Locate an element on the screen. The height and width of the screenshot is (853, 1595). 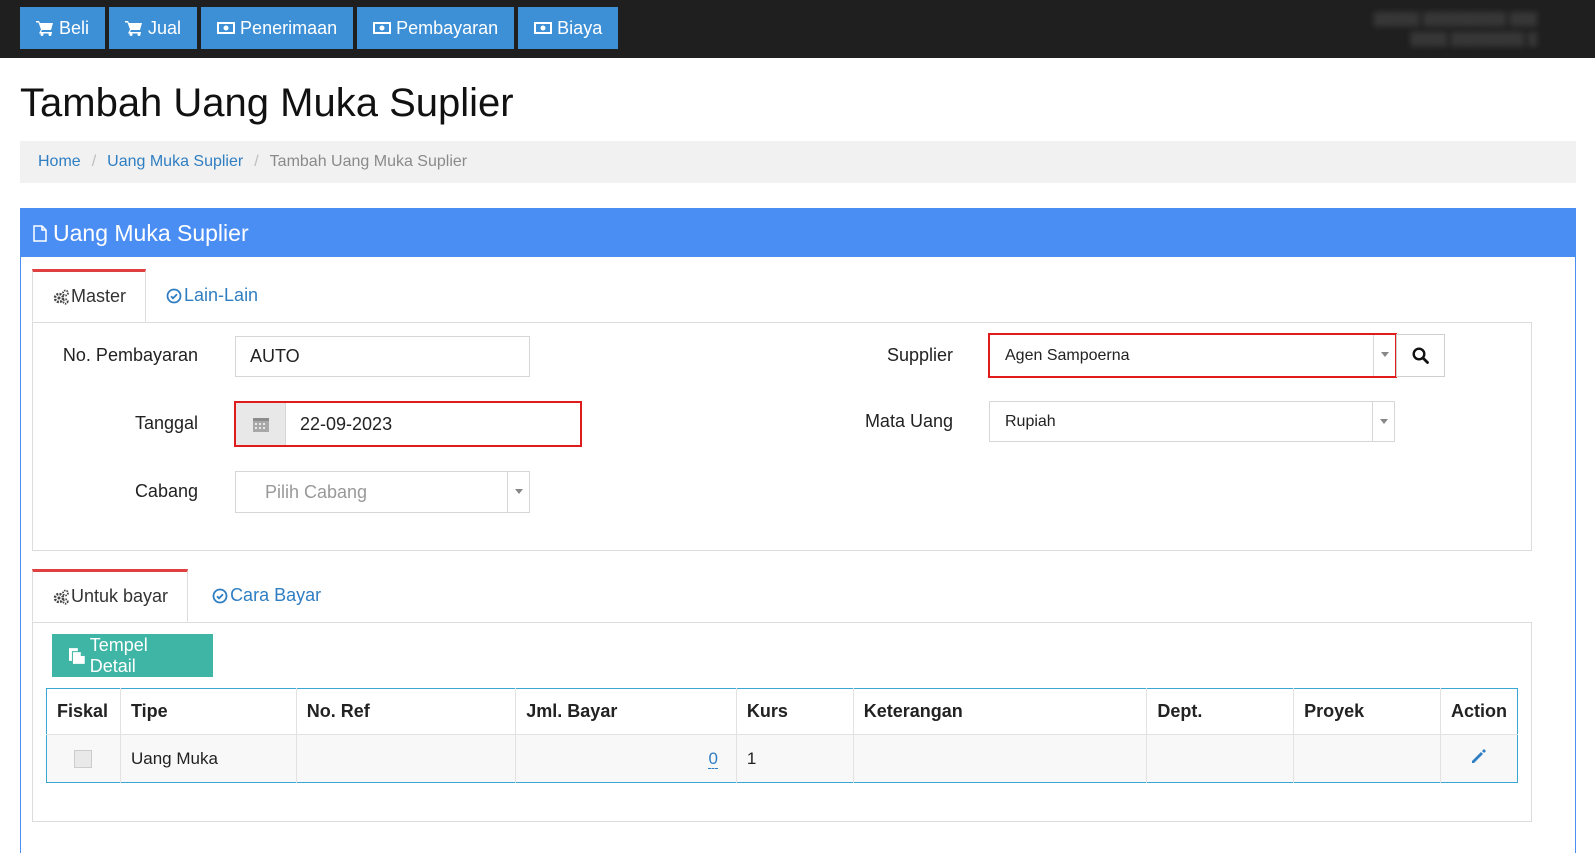
cabang-placeholder: Pilih Cabang is located at coordinates (316, 491).